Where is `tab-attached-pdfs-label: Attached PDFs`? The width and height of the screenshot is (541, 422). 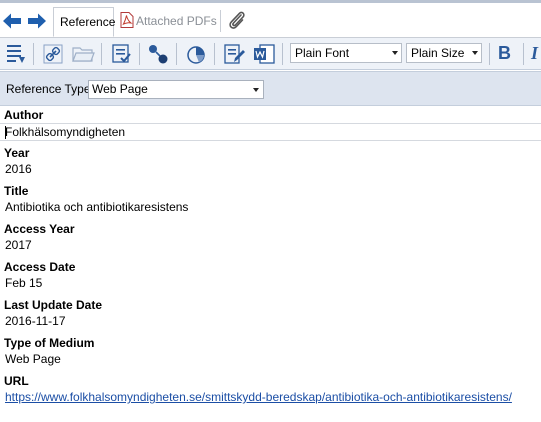
tab-attached-pdfs-label: Attached PDFs is located at coordinates (176, 21).